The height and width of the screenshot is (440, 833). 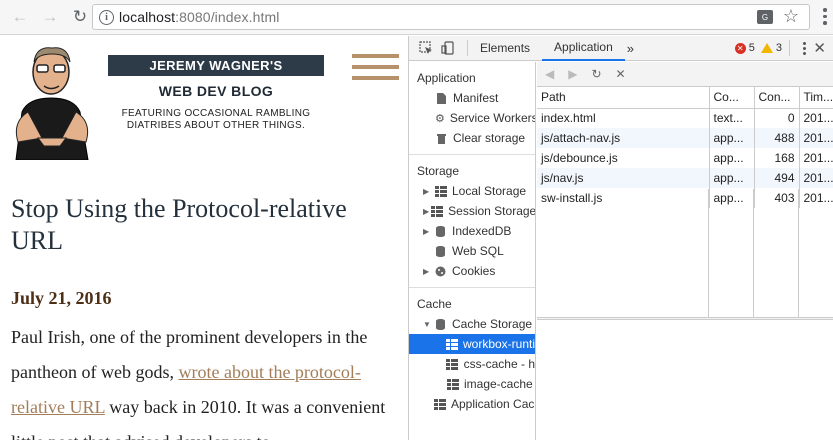 I want to click on sidebar-item-application-cache: Application Cache, so click(x=472, y=404).